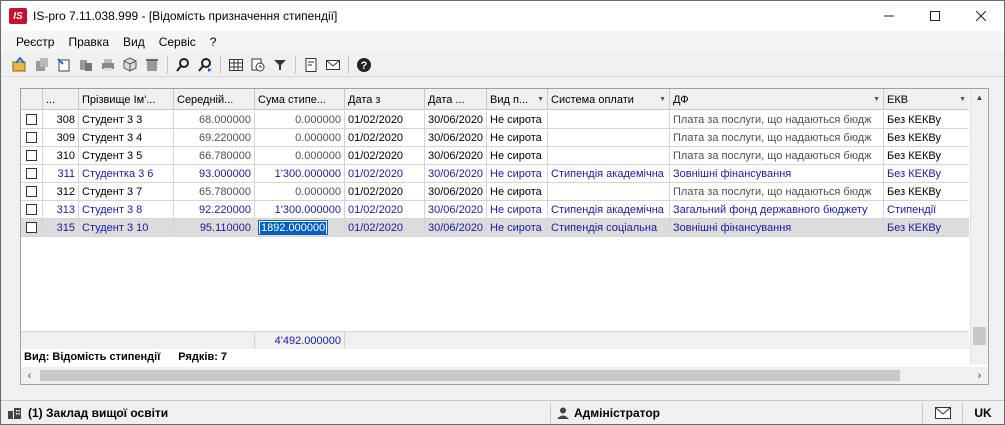 The image size is (1005, 425). Describe the element at coordinates (61, 155) in the screenshot. I see `cell-number: 310` at that location.